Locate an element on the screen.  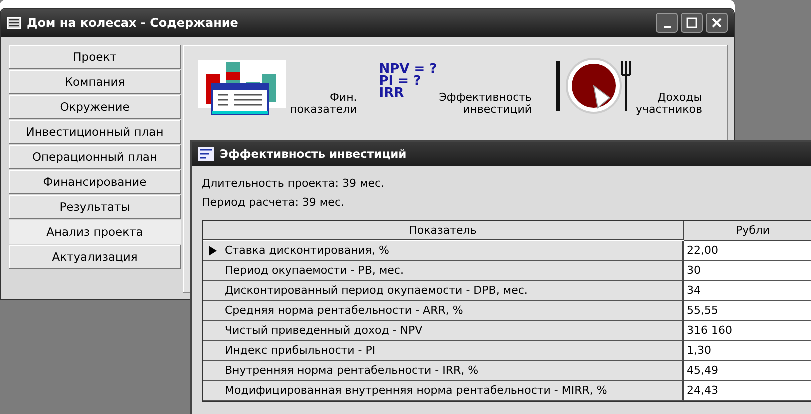
toolbar-label: Фин. показатели is located at coordinates (324, 104).